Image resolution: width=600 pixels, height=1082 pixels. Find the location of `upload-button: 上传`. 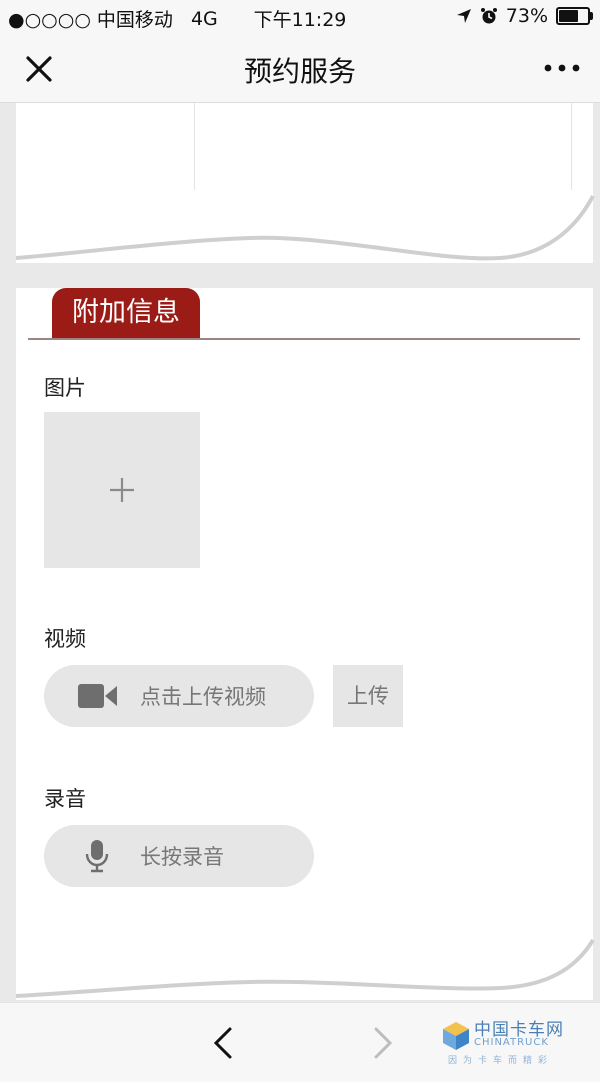

upload-button: 上传 is located at coordinates (368, 696).